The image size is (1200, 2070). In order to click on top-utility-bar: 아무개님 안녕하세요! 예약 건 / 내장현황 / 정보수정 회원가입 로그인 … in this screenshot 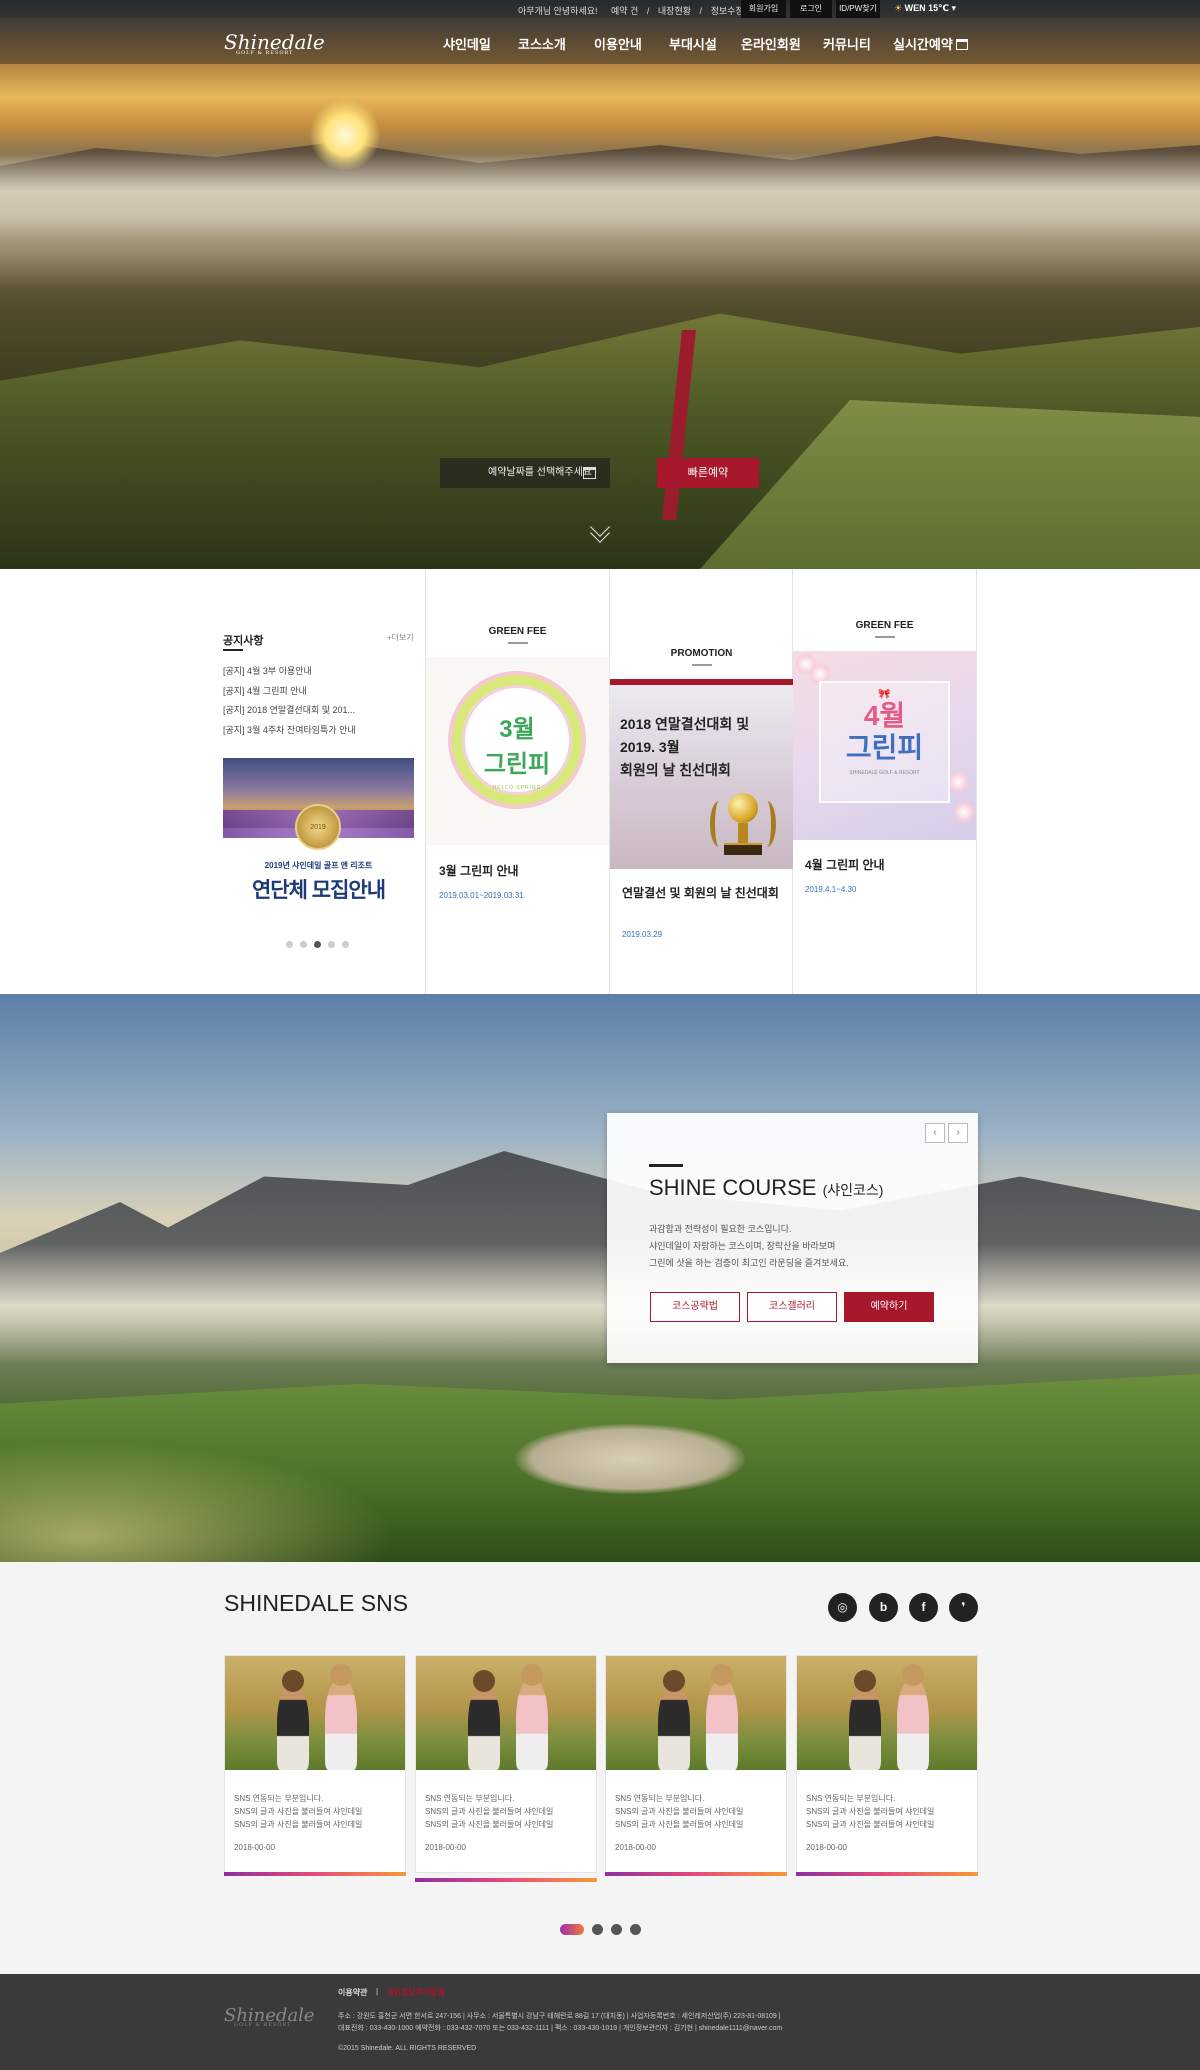, I will do `click(600, 9)`.